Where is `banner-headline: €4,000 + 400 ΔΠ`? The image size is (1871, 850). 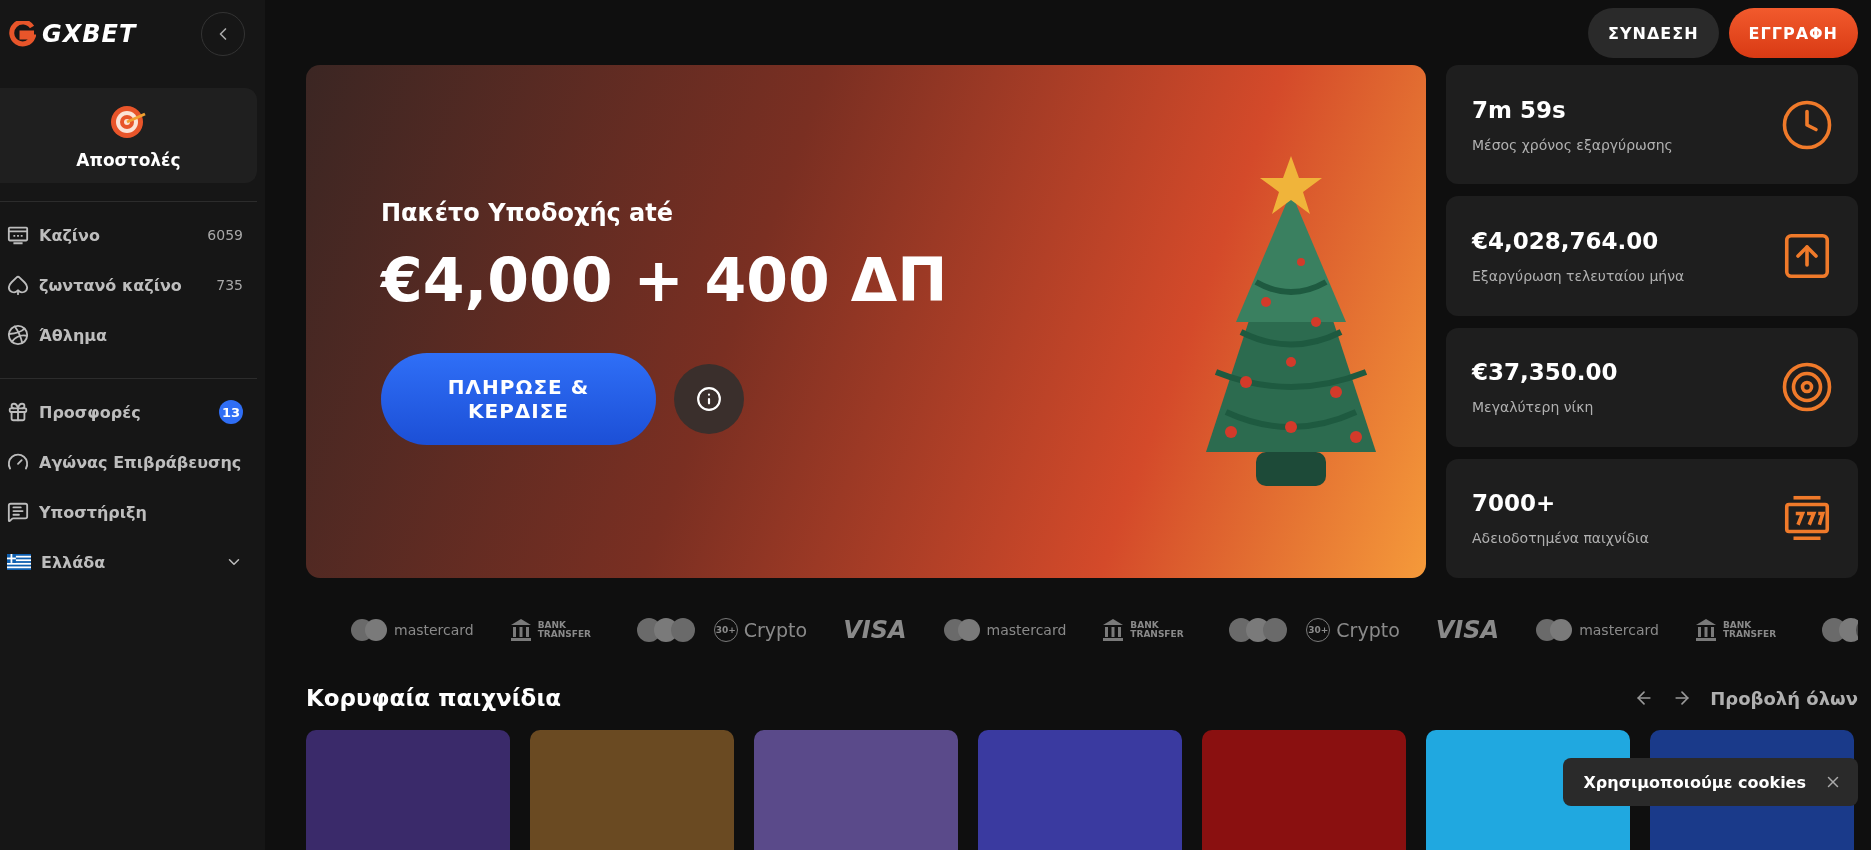 banner-headline: €4,000 + 400 ΔΠ is located at coordinates (664, 279).